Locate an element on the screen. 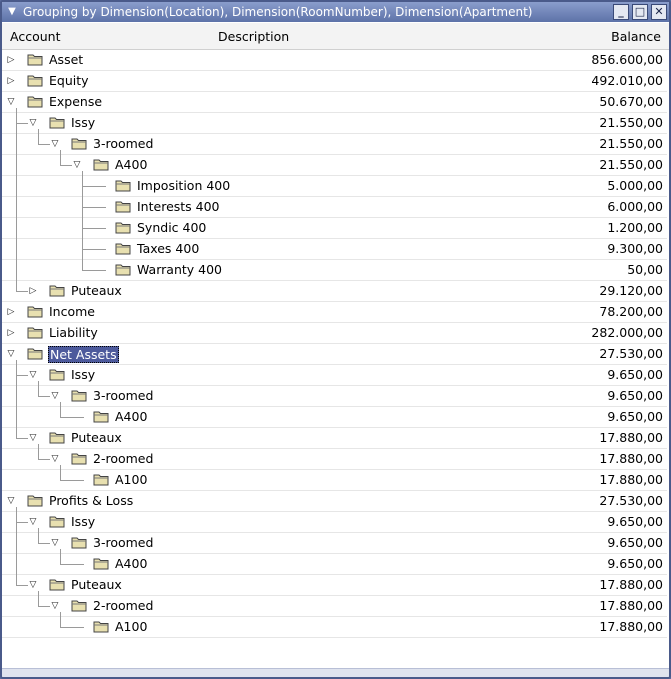 This screenshot has width=671, height=679. tree-row: ▽ Net Assets 27.530,00 is located at coordinates (334, 354).